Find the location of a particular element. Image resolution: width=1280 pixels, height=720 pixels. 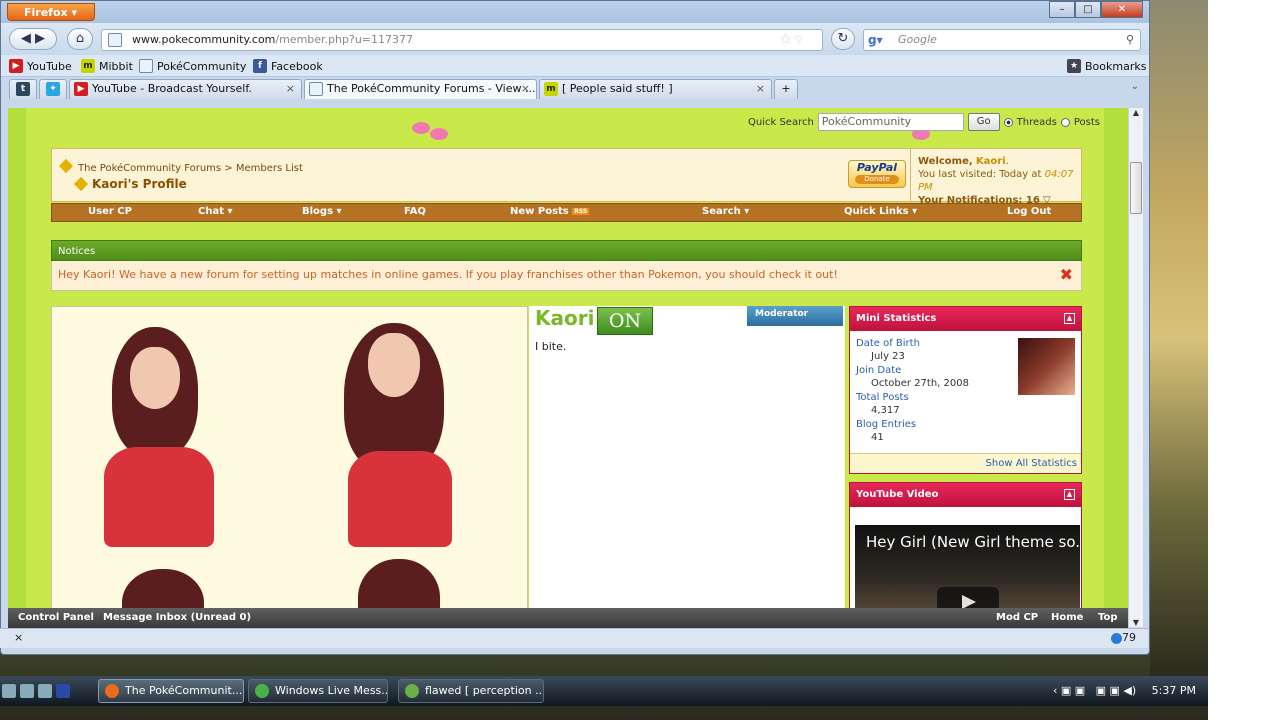

mod-cp-link: Mod CP is located at coordinates (1017, 618).